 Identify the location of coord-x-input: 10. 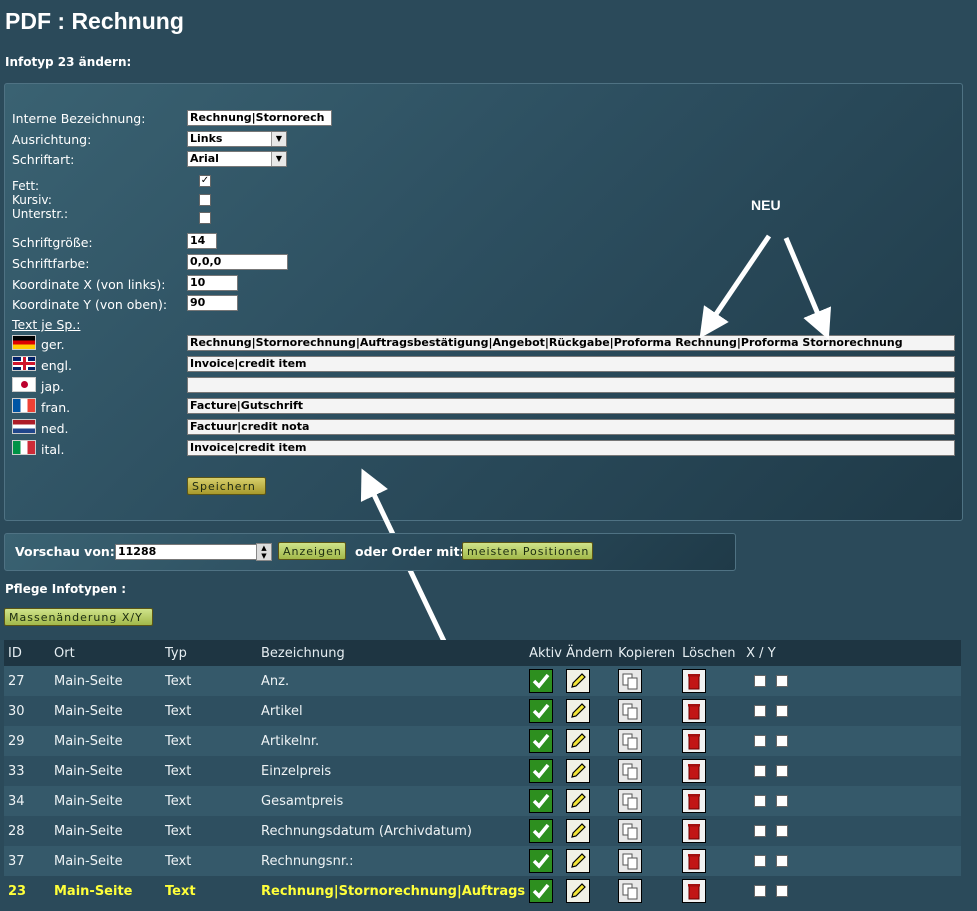
(212, 283).